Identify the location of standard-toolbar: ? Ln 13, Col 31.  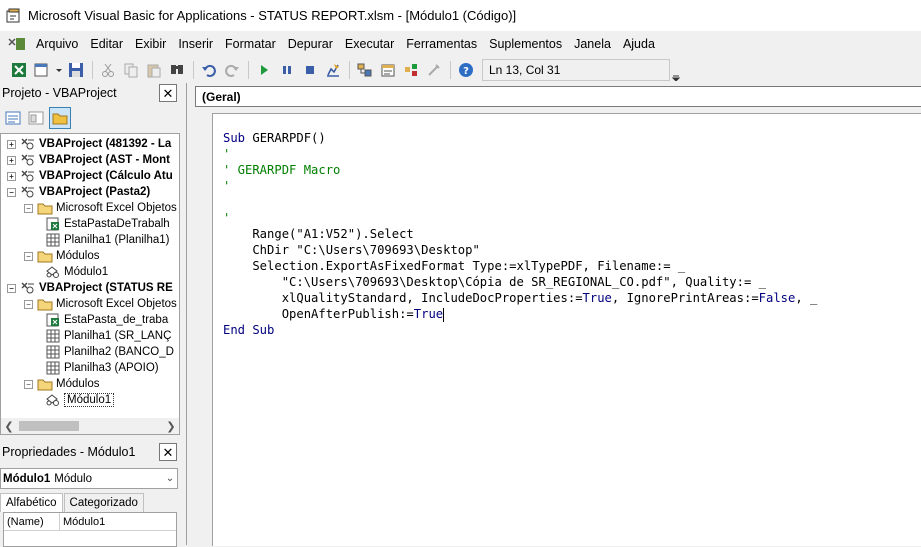
(460, 69).